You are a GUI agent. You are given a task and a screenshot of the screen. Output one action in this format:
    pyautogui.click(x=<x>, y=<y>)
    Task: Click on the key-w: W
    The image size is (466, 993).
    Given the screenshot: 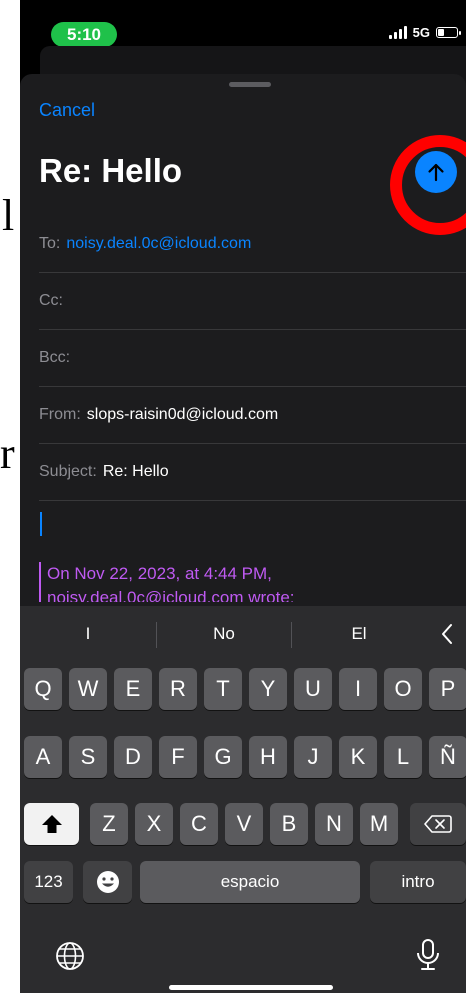 What is the action you would take?
    pyautogui.click(x=88, y=689)
    